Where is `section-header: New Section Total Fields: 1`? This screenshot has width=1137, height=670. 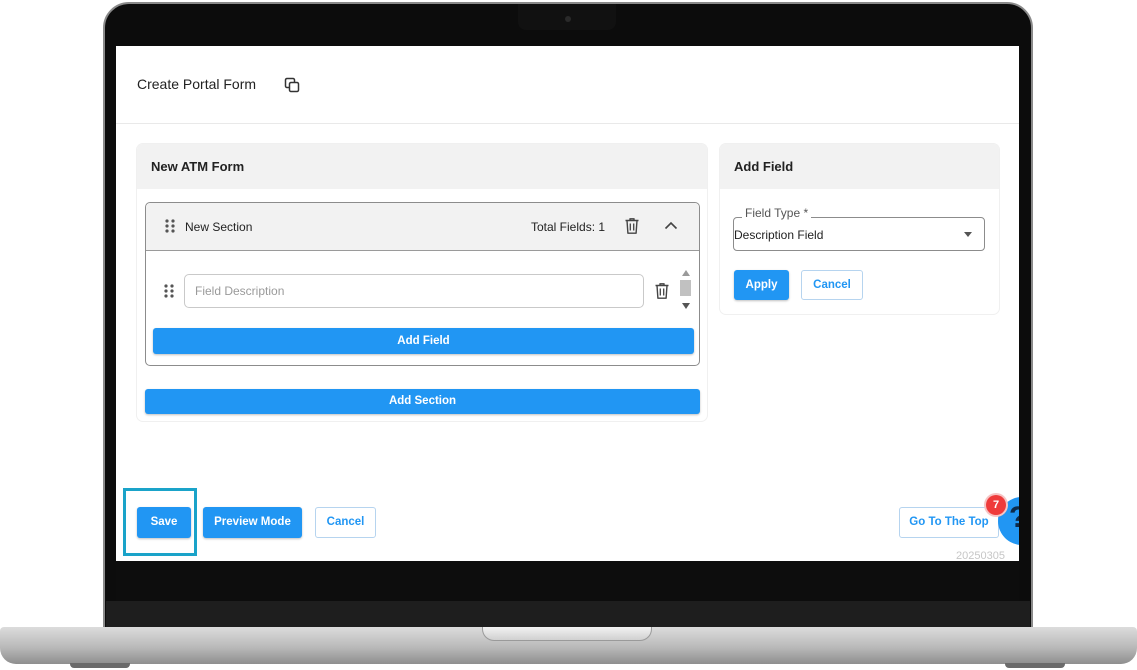 section-header: New Section Total Fields: 1 is located at coordinates (422, 227).